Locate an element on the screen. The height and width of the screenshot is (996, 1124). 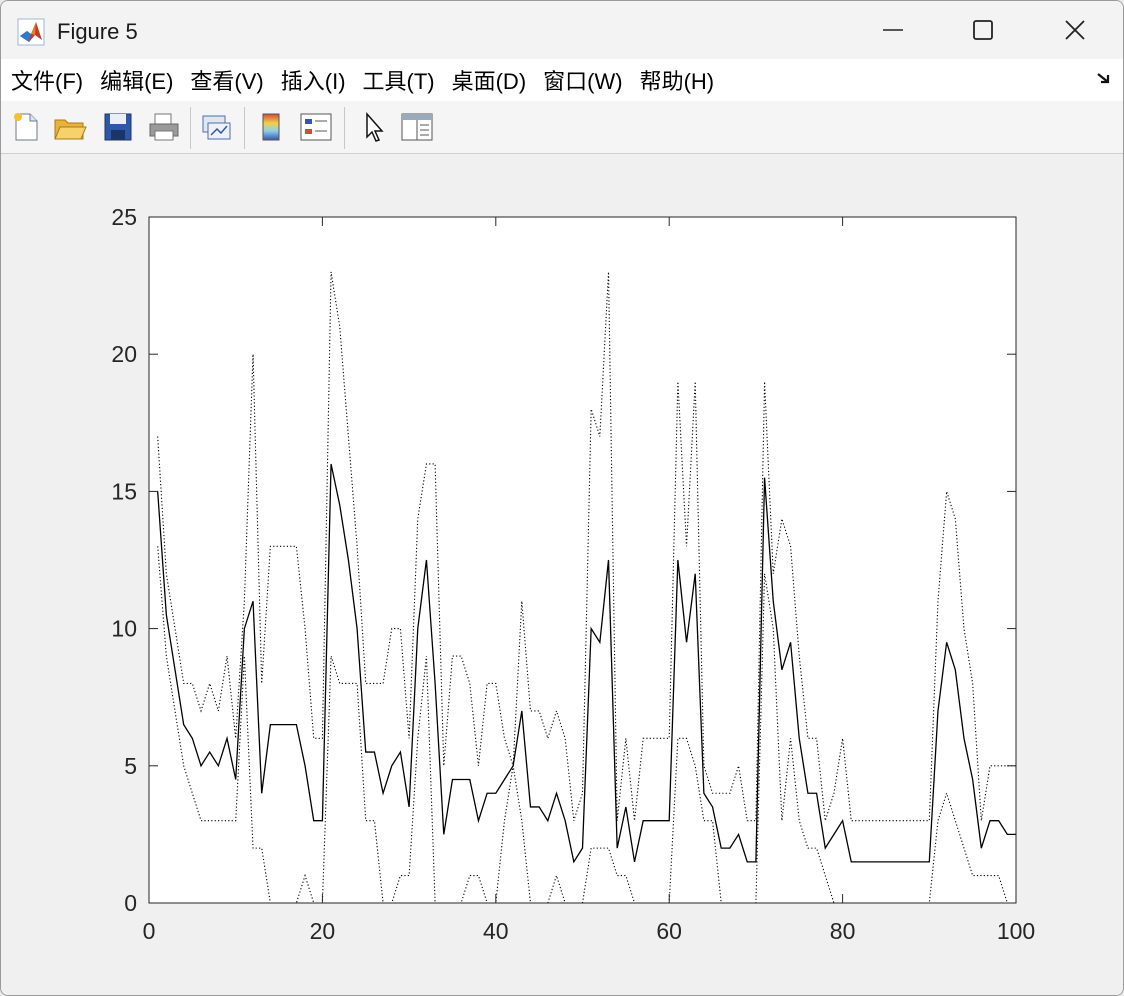
x-tick-label: 0 is located at coordinates (149, 931).